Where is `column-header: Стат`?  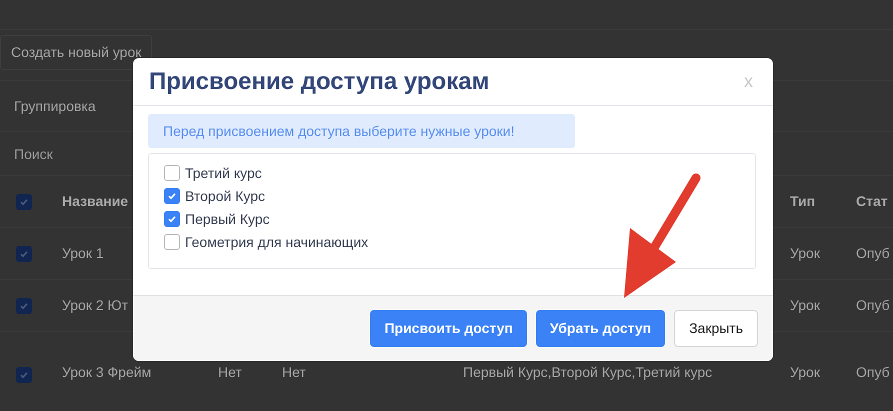 column-header: Стат is located at coordinates (872, 201).